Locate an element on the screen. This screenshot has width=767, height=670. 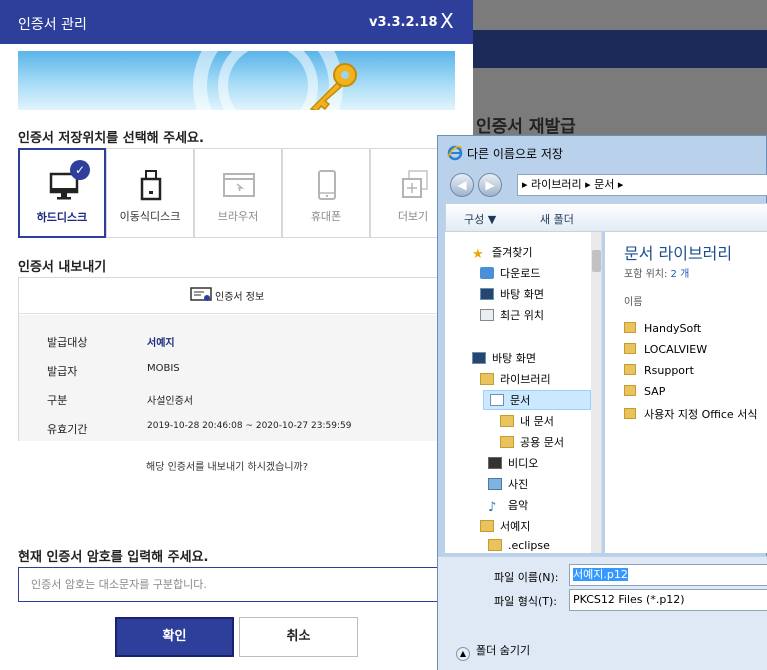
cancel-button: 취소 is located at coordinates (298, 637).